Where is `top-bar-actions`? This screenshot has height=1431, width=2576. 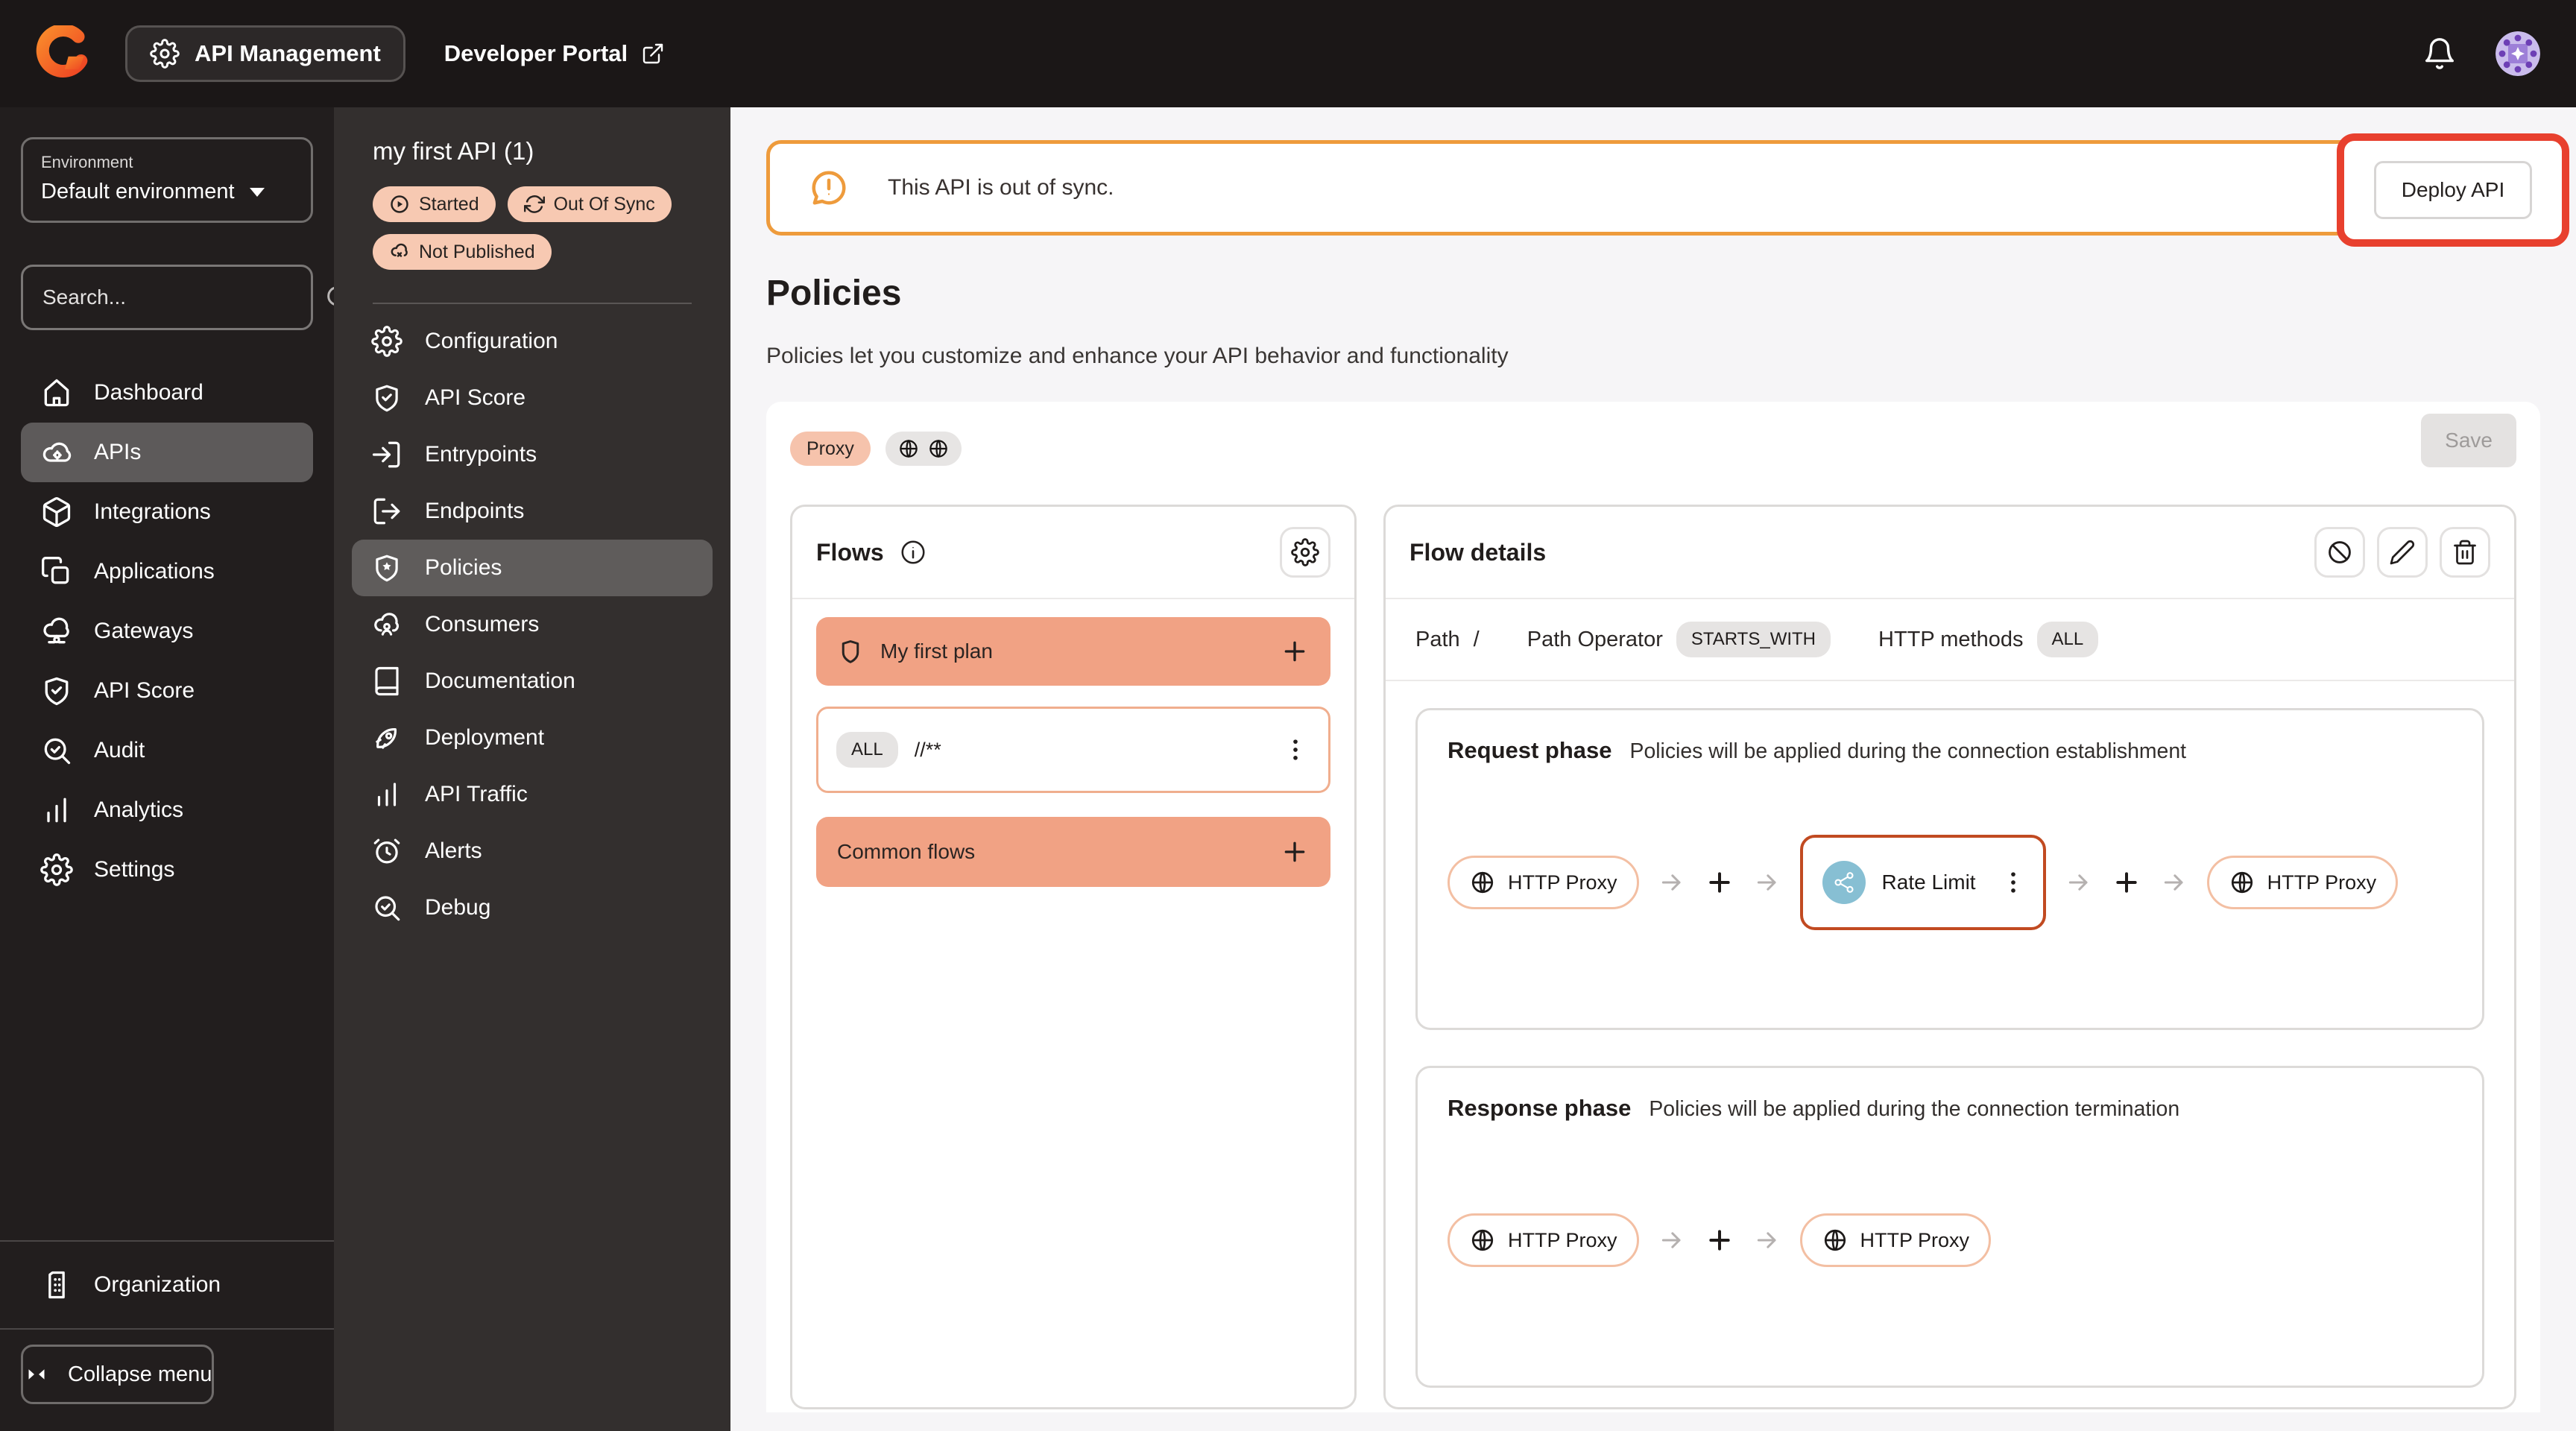
top-bar-actions is located at coordinates (2481, 54).